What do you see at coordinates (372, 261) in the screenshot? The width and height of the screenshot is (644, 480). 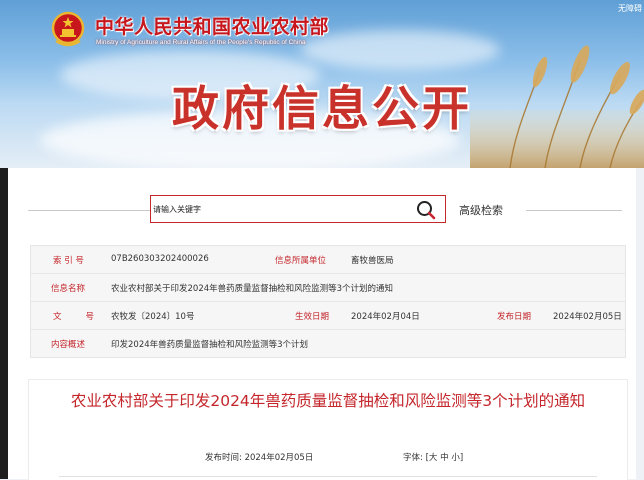 I see `org-value: 畜牧兽医局` at bounding box center [372, 261].